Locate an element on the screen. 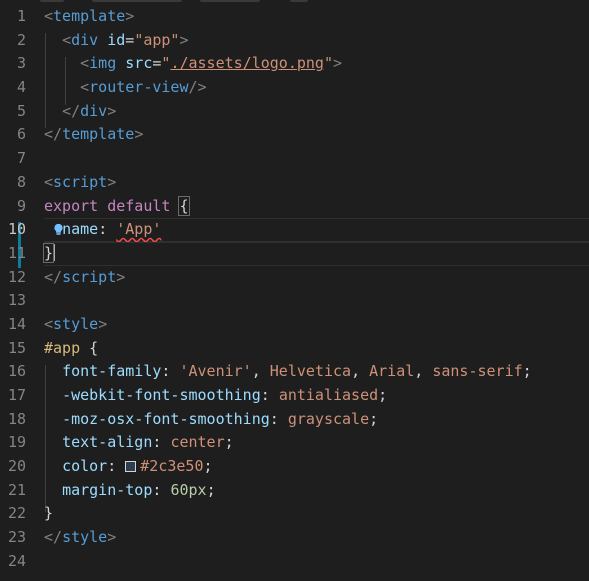 The height and width of the screenshot is (581, 589). line-number: 10 is located at coordinates (13, 230).